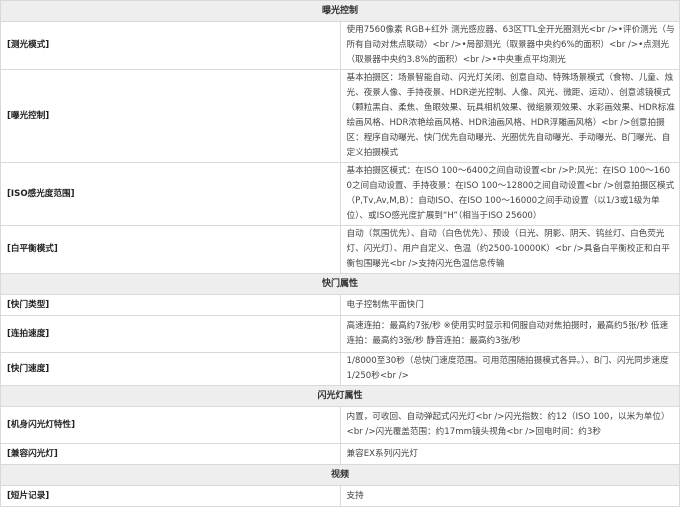  What do you see at coordinates (170, 496) in the screenshot?
I see `spec-label: [短片记录]` at bounding box center [170, 496].